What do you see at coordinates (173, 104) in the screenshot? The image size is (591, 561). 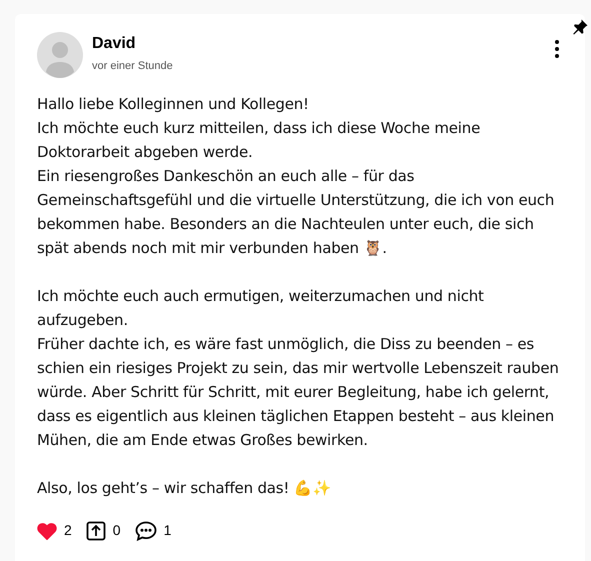 I see `post-text: Hallo liebe Kolleginnen und Kollegen!` at bounding box center [173, 104].